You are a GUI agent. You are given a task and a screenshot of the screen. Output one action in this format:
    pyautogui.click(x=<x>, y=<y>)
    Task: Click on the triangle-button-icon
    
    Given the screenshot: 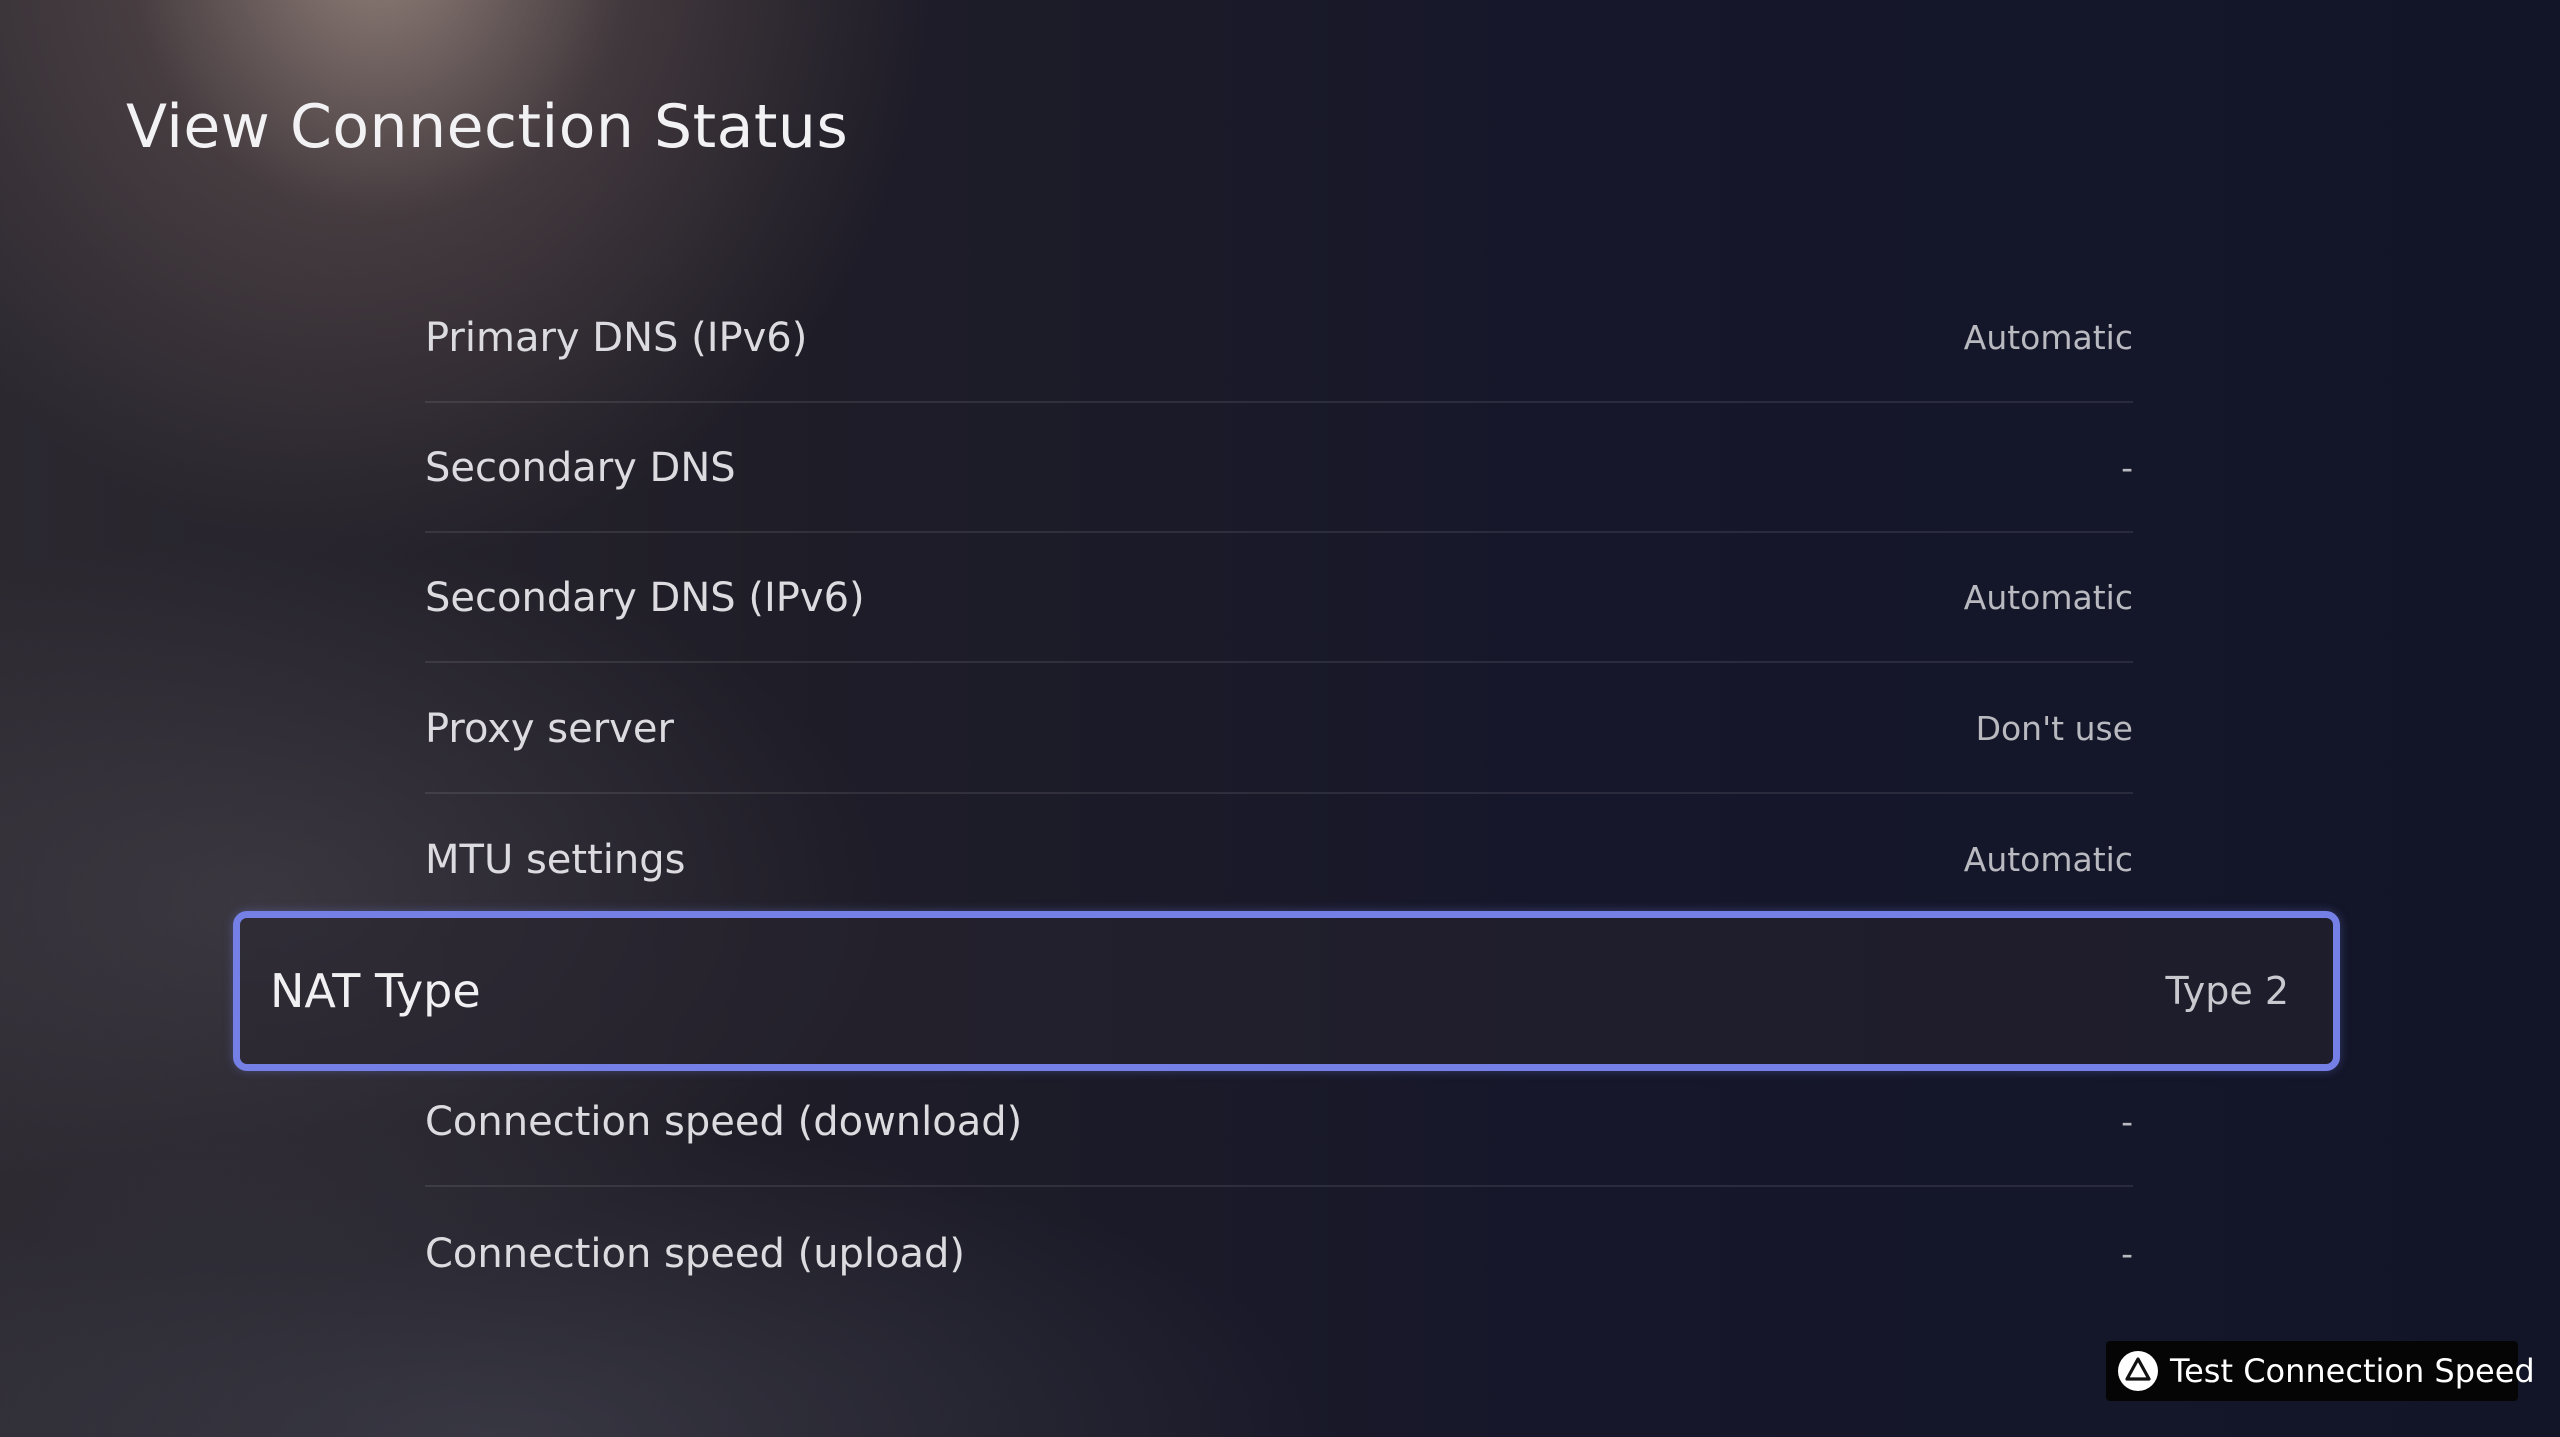 What is the action you would take?
    pyautogui.click(x=2138, y=1371)
    